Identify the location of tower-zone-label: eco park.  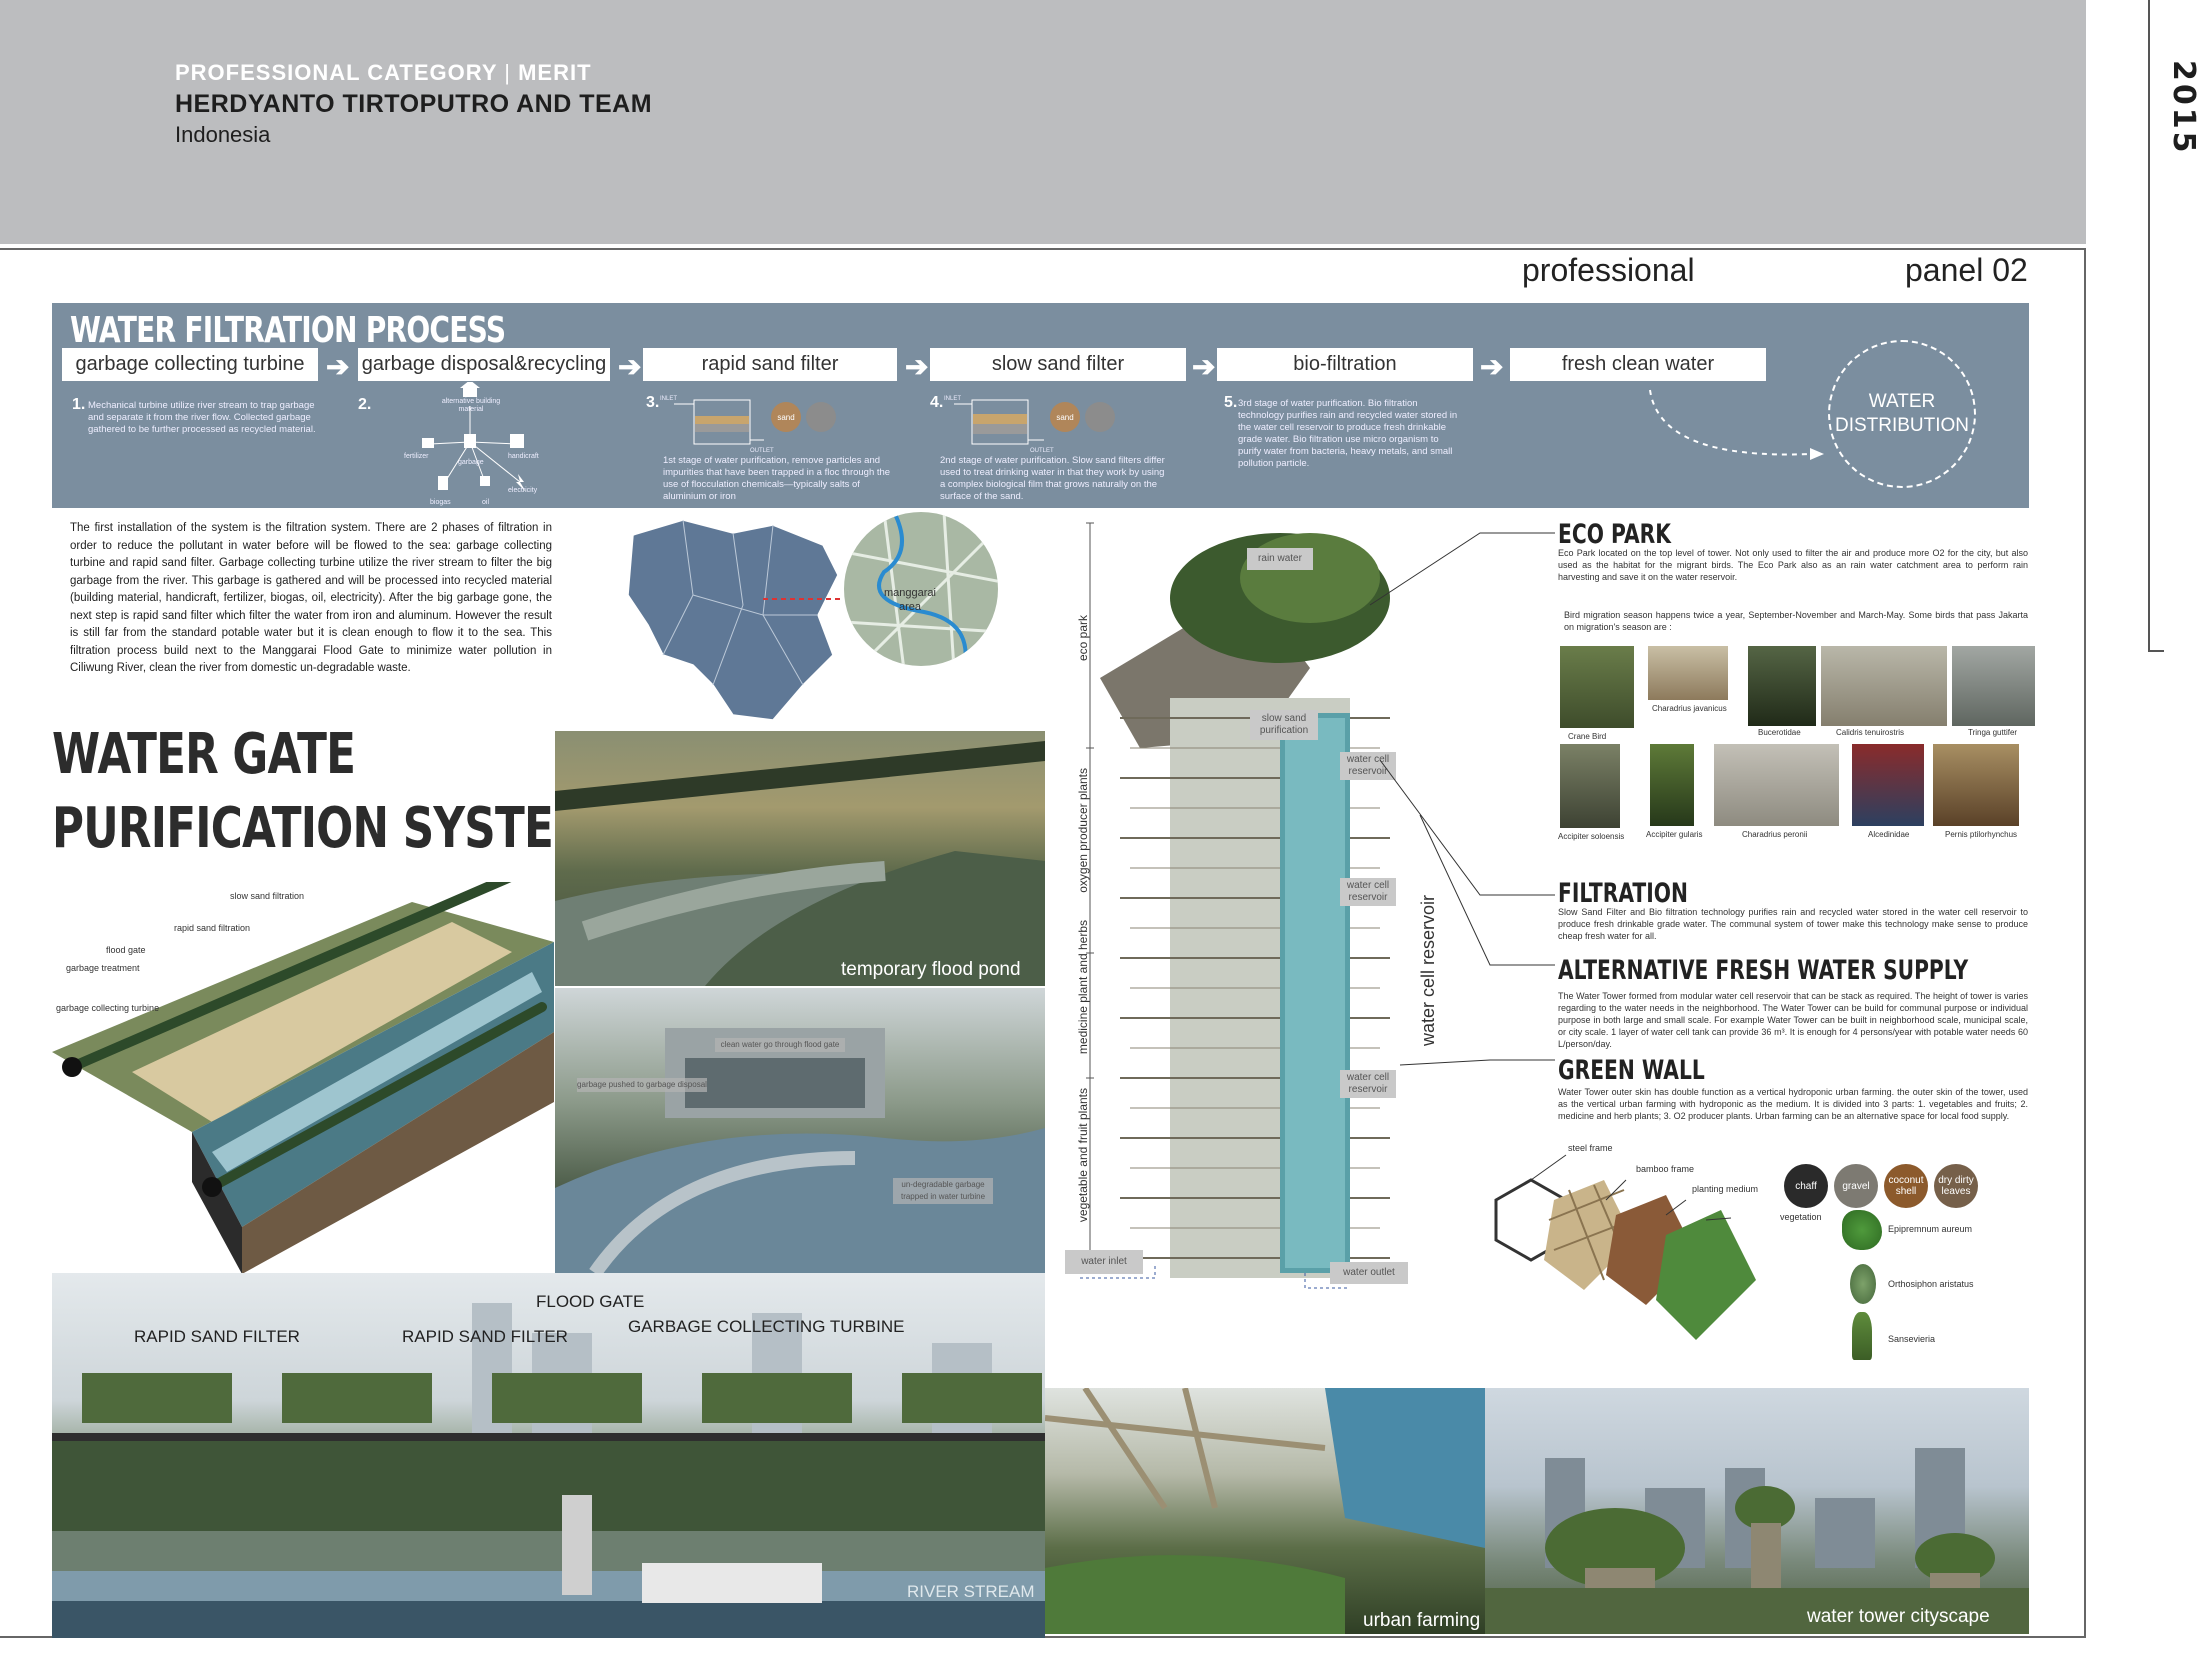
(1083, 638).